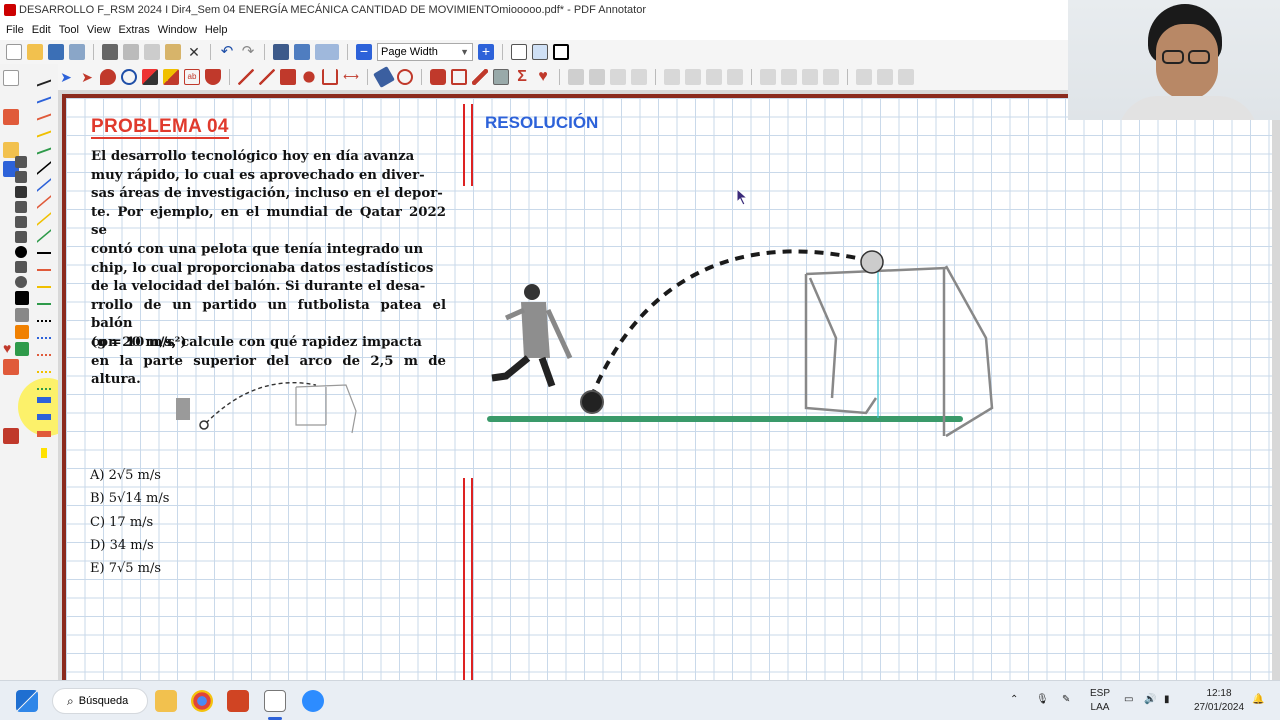 This screenshot has width=1280, height=720. What do you see at coordinates (486, 52) in the screenshot?
I see `zoom-in-icon: +` at bounding box center [486, 52].